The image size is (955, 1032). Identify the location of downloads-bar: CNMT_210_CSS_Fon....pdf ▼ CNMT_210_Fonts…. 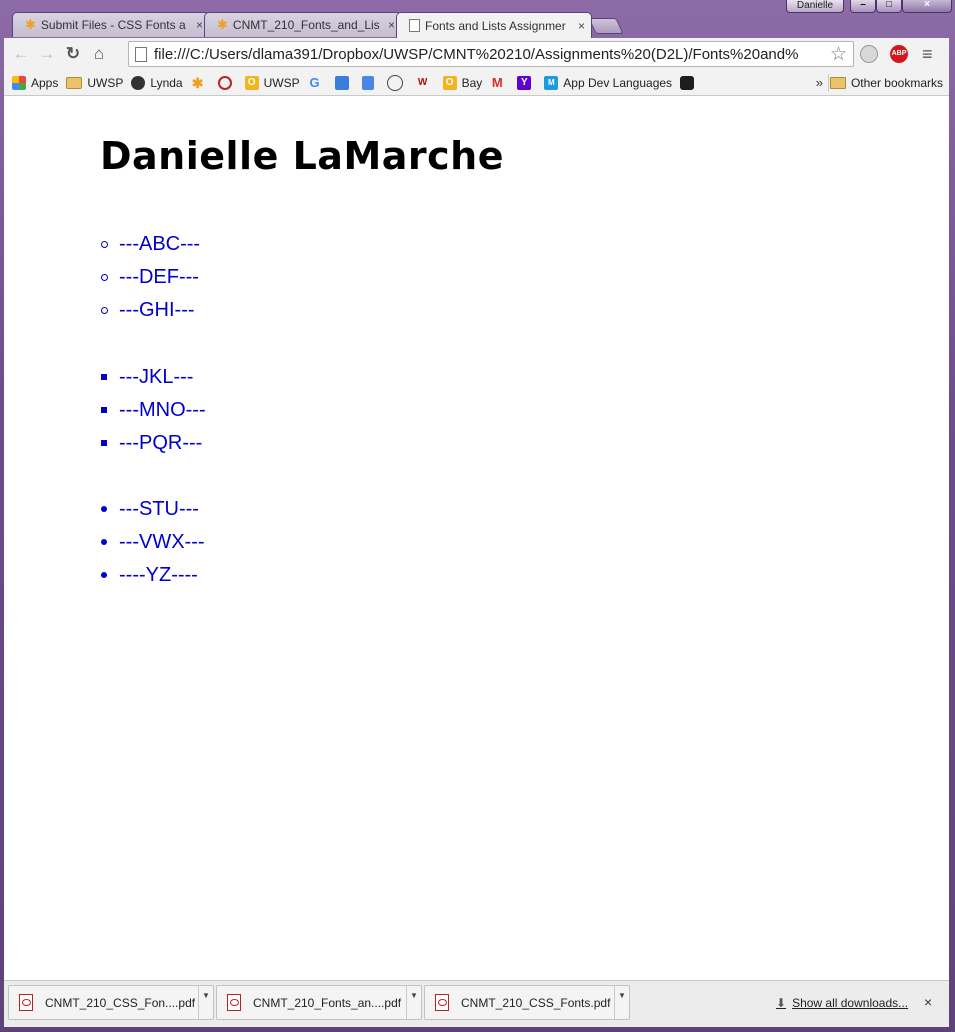
(476, 1003).